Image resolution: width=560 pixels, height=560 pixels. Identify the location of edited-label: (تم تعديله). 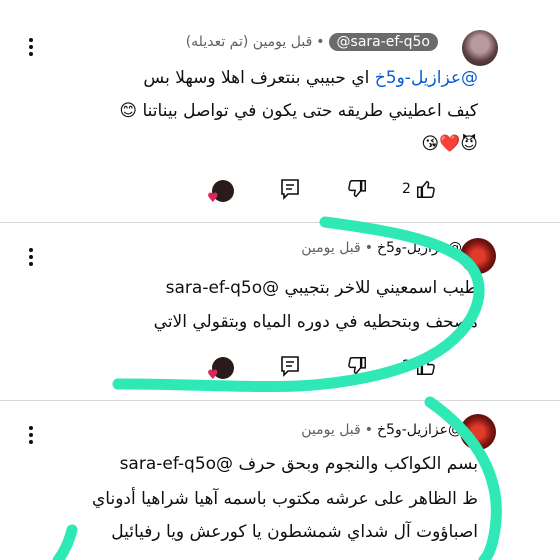
(217, 42).